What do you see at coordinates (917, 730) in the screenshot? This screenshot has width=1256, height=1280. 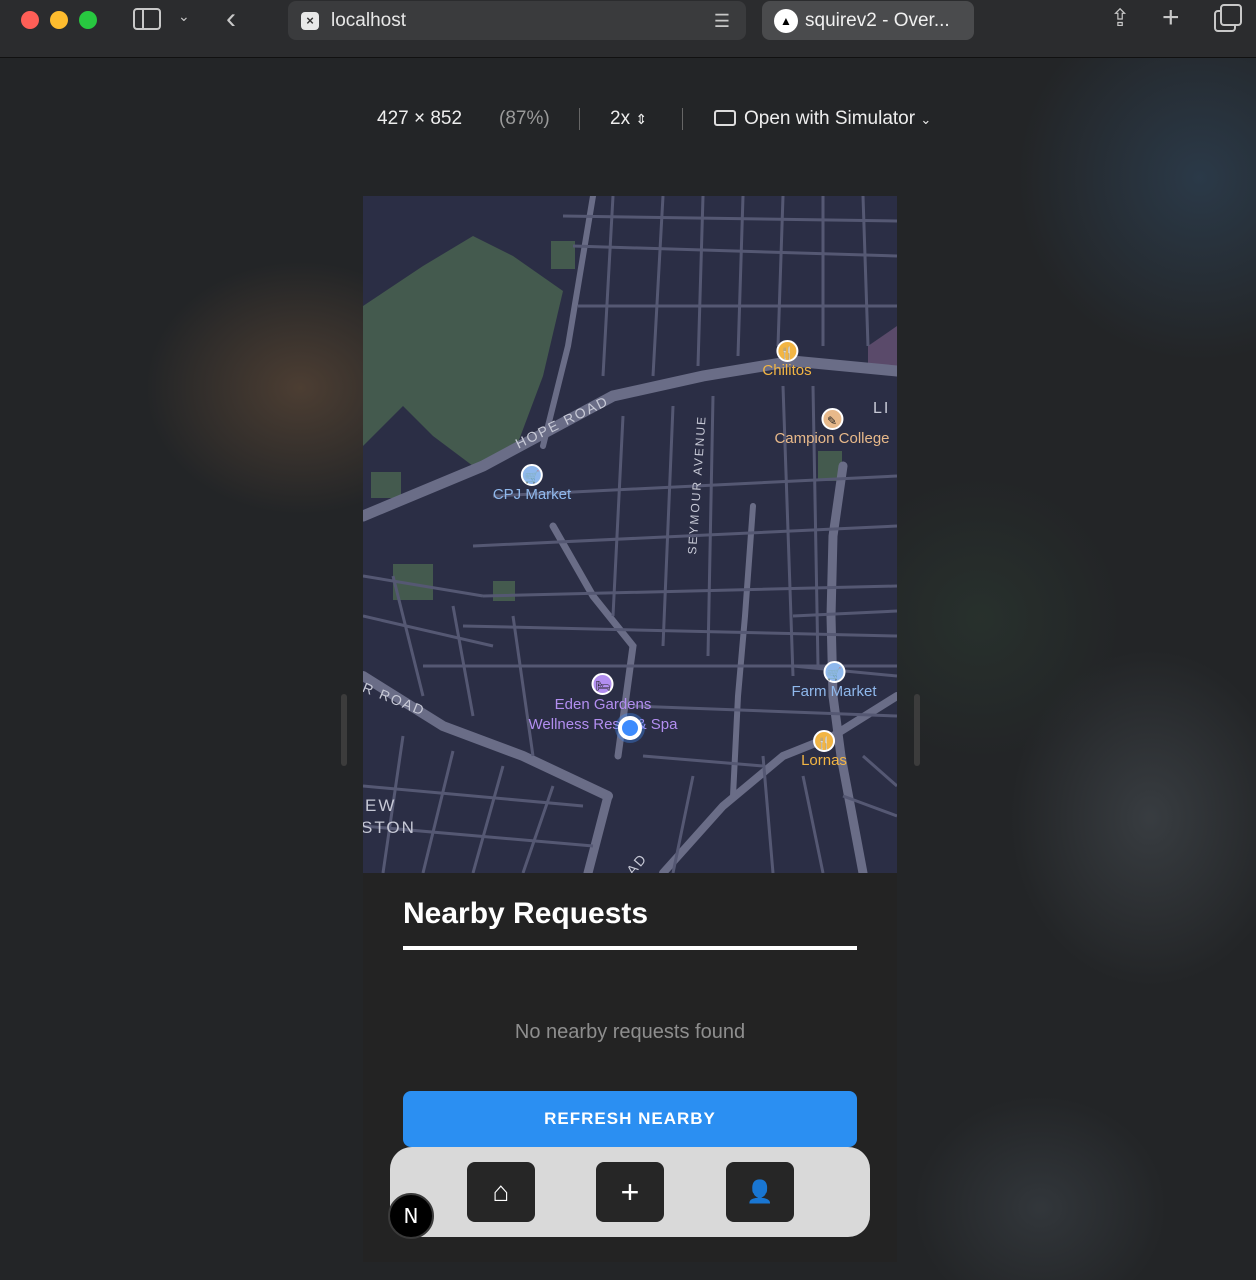 I see `resize-handle-right` at bounding box center [917, 730].